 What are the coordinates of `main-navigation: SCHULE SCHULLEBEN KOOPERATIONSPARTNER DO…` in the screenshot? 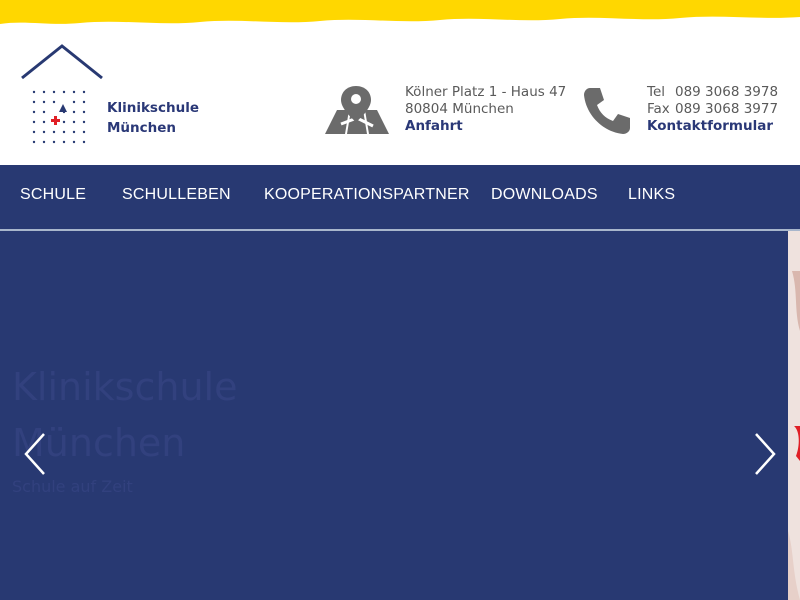 It's located at (400, 198).